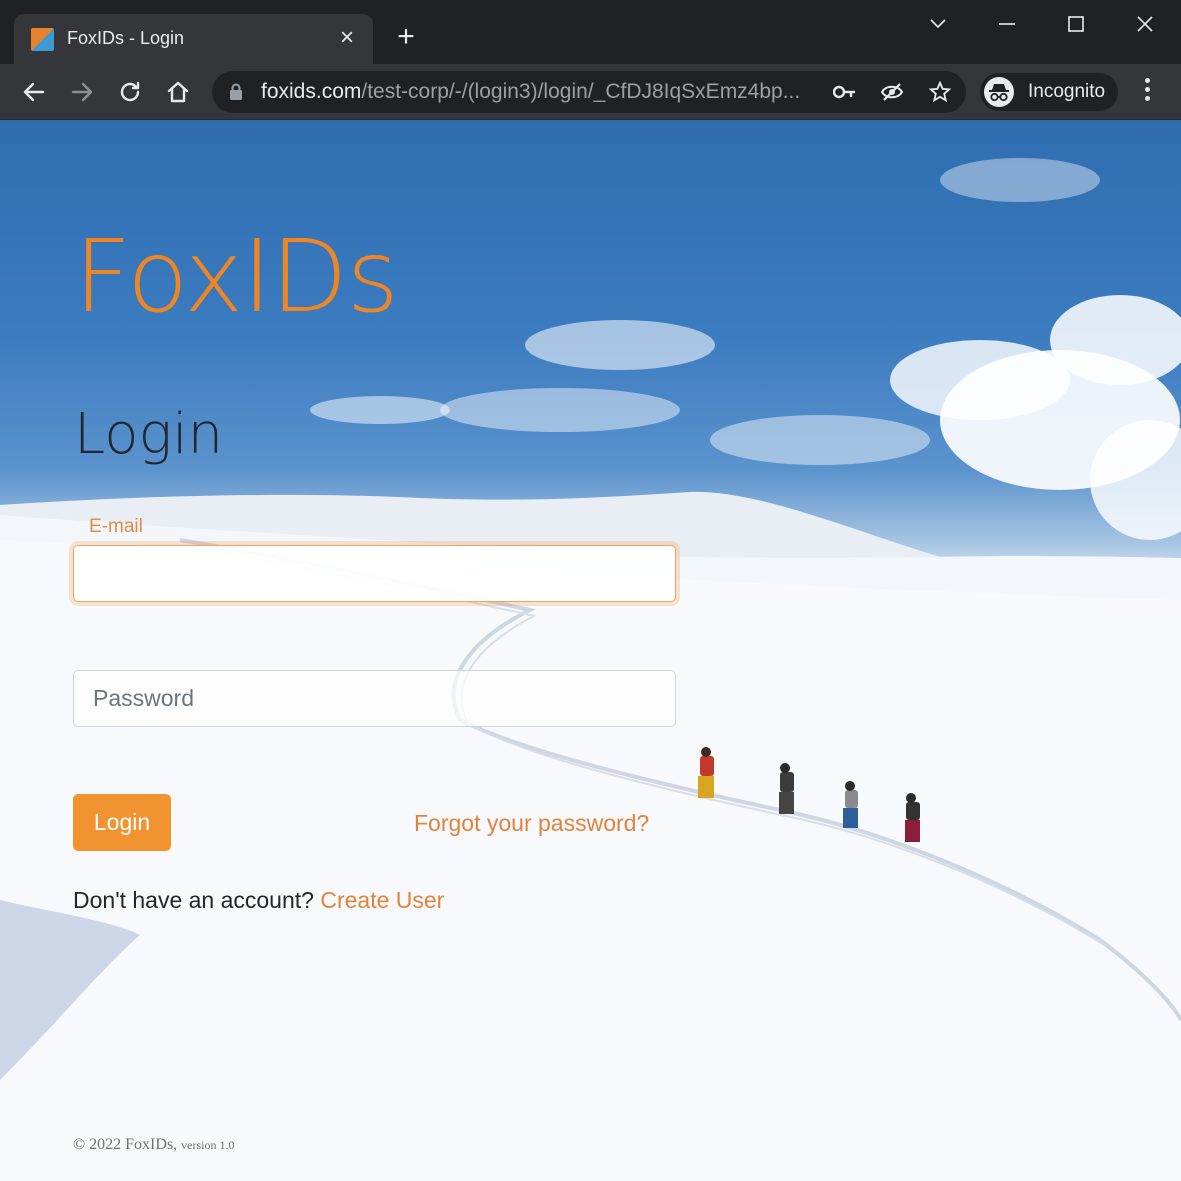  What do you see at coordinates (193, 900) in the screenshot?
I see `signup-prompt-text: Don't have an account?` at bounding box center [193, 900].